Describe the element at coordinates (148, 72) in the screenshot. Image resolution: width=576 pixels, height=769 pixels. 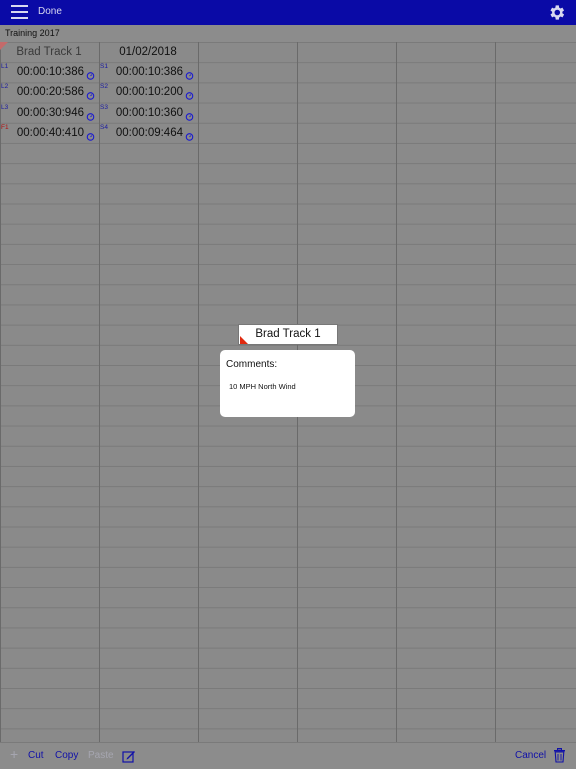
I see `split-cell: S1 00:00:10:386` at that location.